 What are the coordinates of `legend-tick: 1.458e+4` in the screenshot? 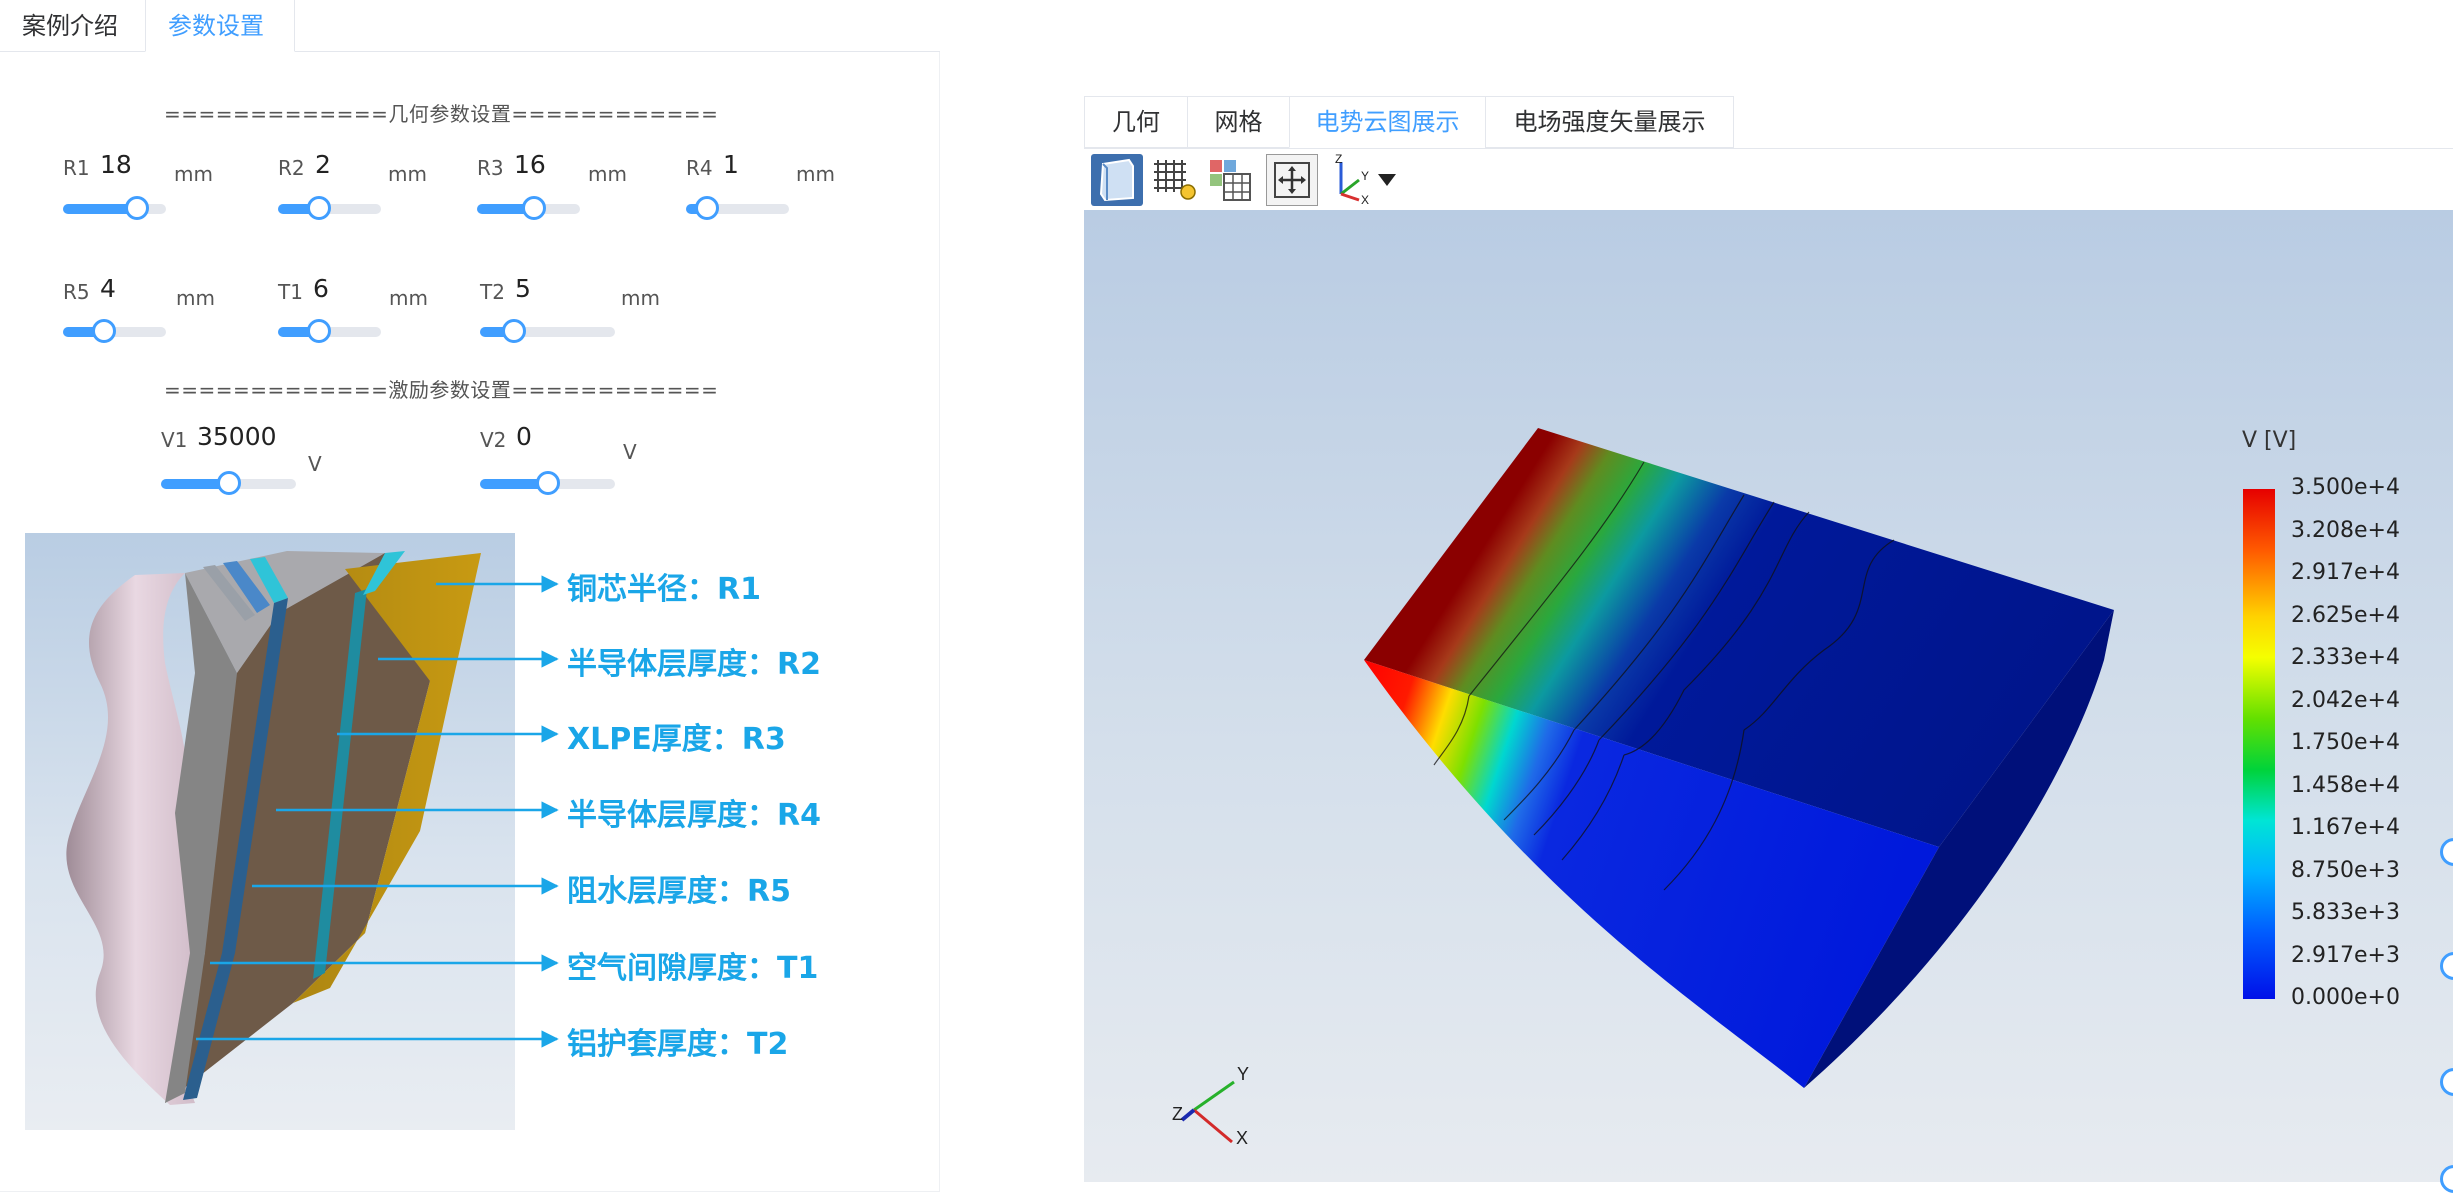 It's located at (2345, 785).